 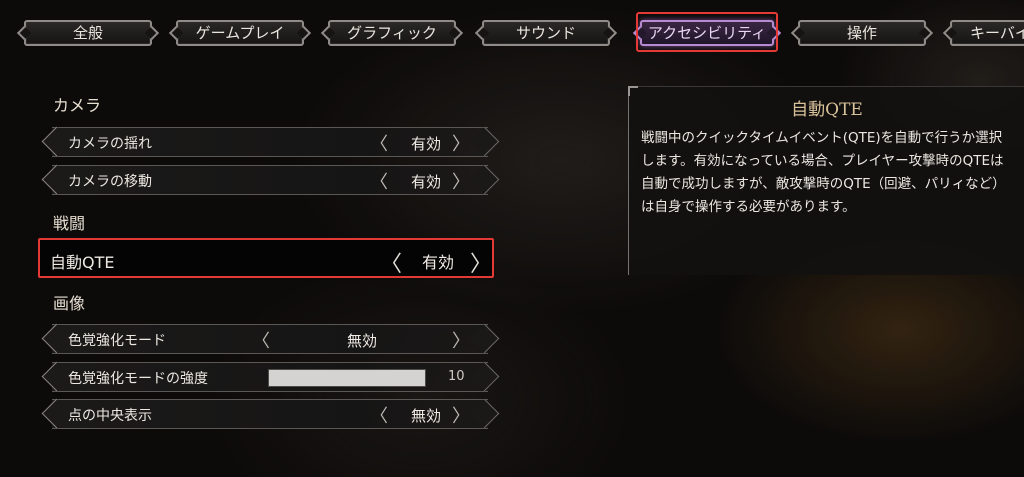 I want to click on settings-tab-bar: 全般 ゲームプレイ グラフィック サウンド アクセシビリティ 操作 キーバイ, so click(x=512, y=34).